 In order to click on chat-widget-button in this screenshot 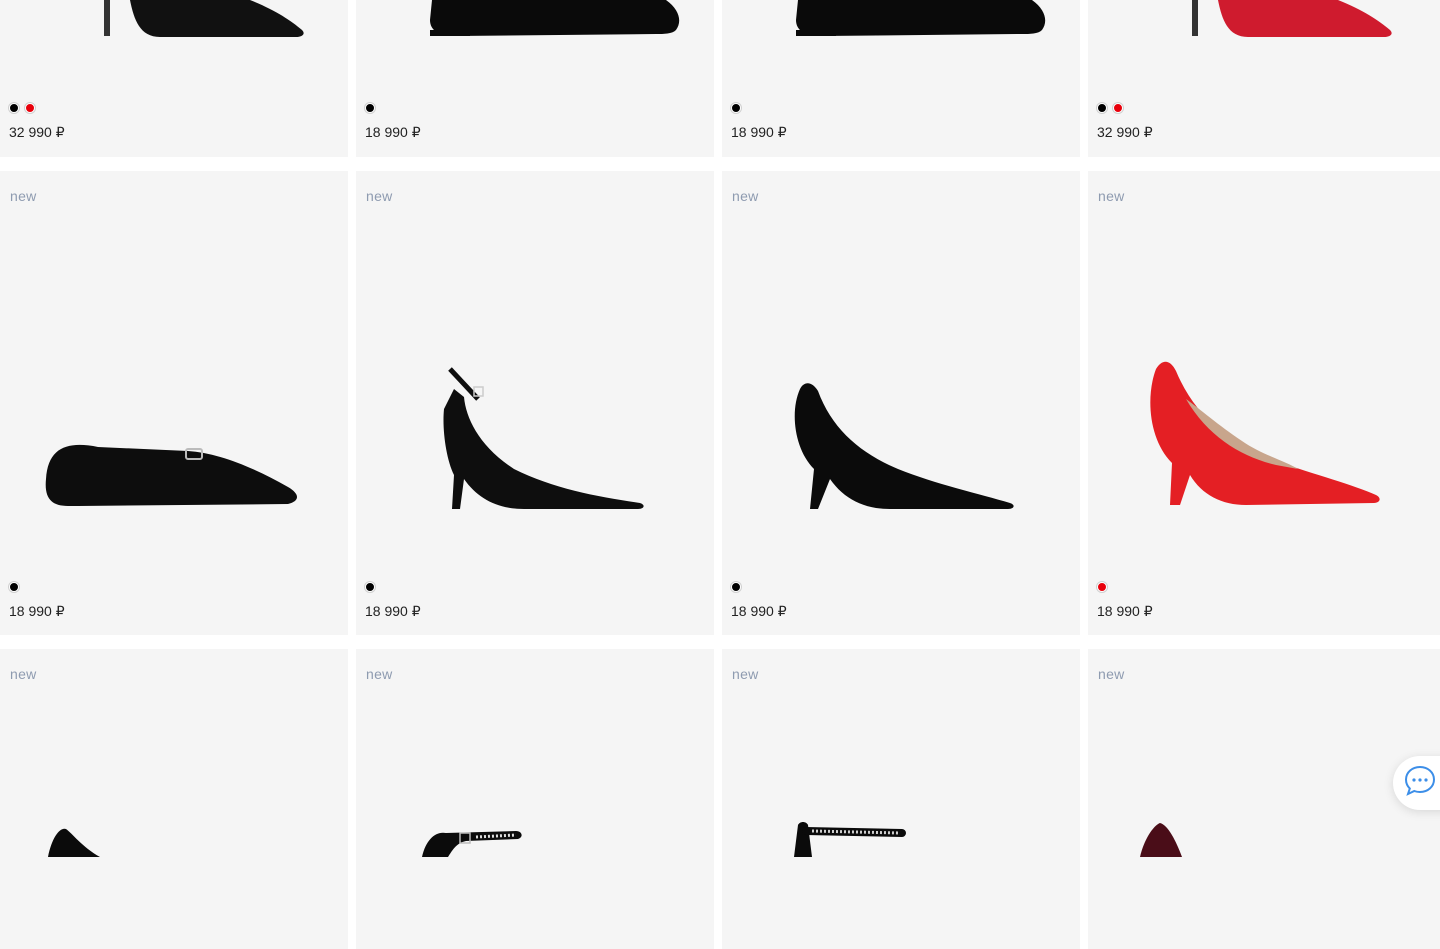, I will do `click(1416, 783)`.